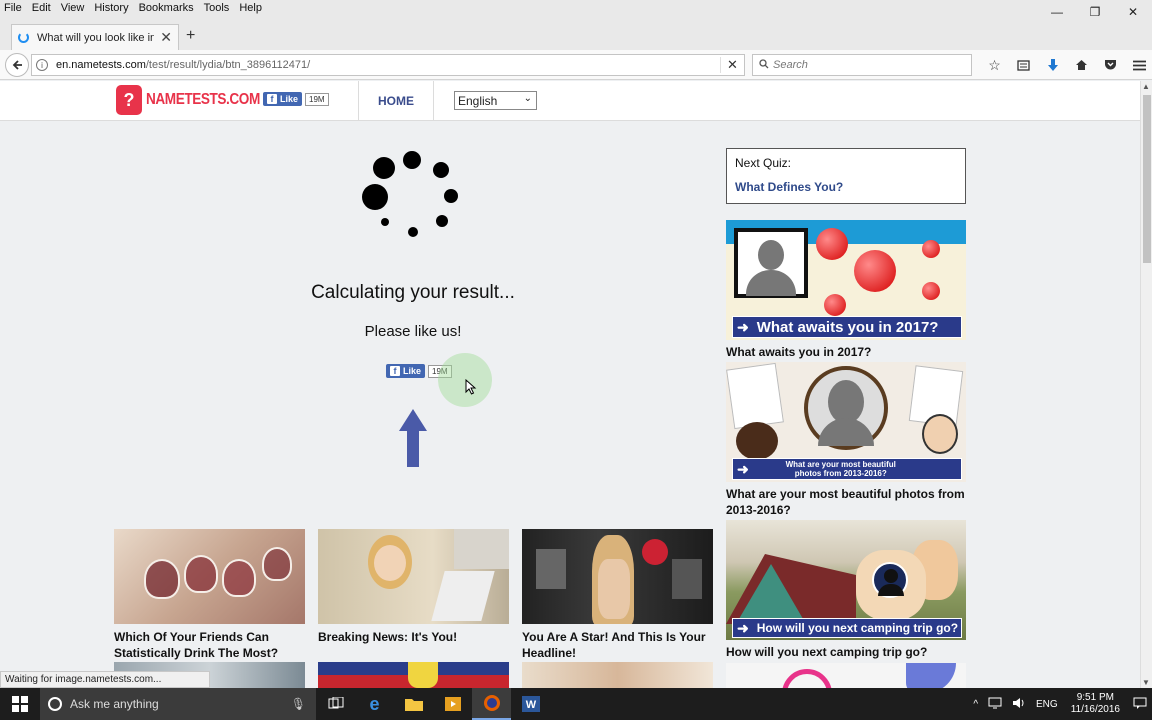  I want to click on task-view-icon, so click(335, 704).